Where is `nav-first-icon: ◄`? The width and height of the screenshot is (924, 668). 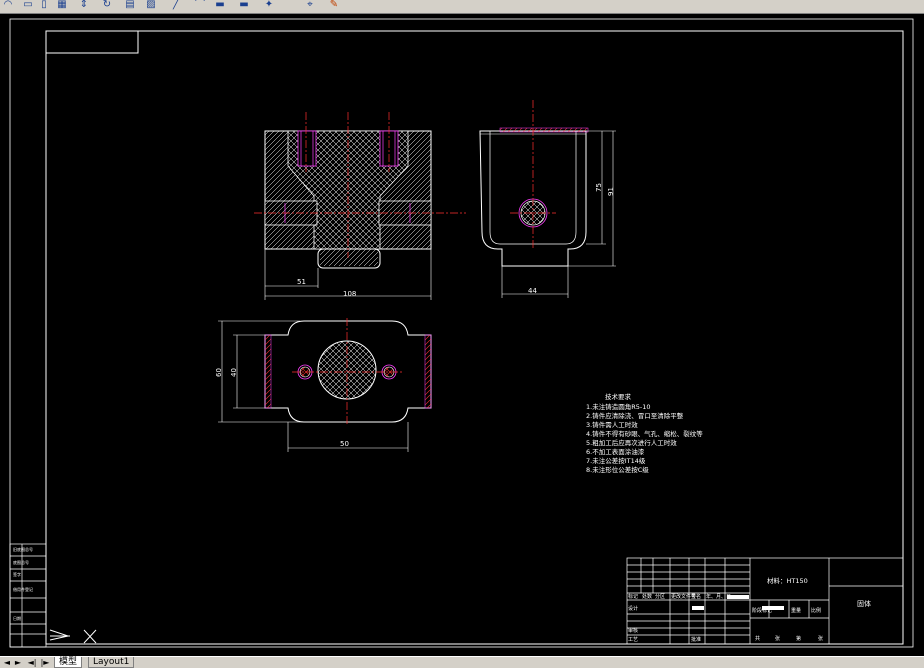
nav-first-icon: ◄ is located at coordinates (7, 662).